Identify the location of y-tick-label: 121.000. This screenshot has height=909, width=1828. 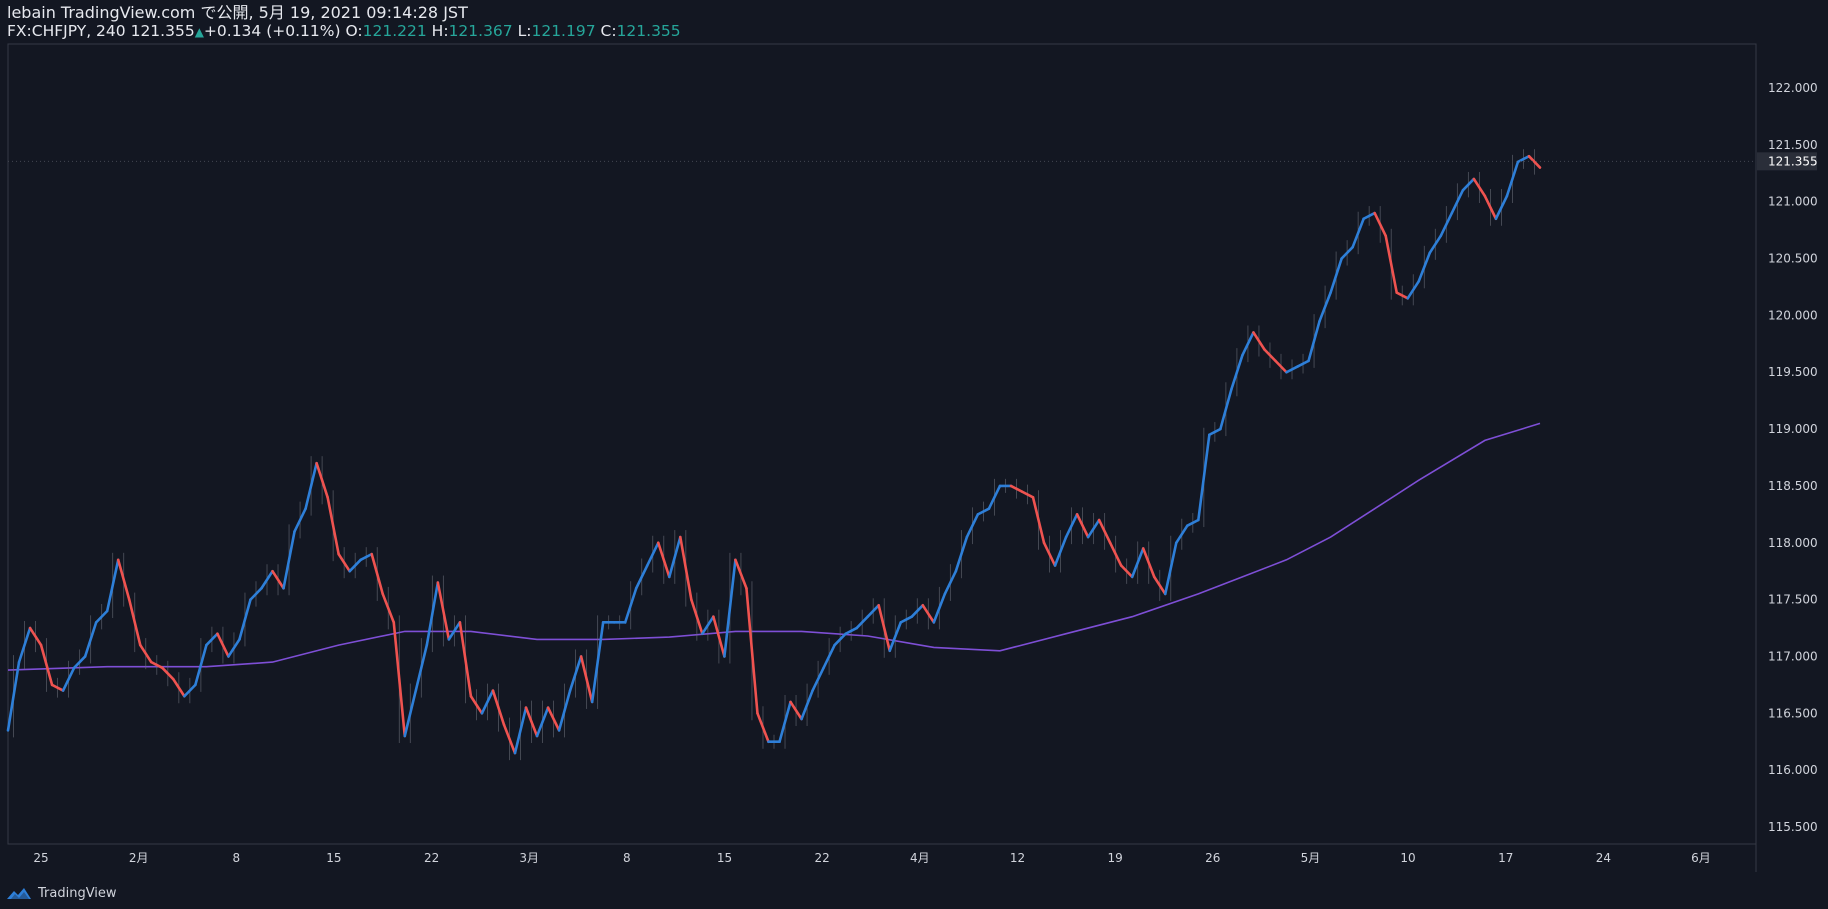
(1793, 202).